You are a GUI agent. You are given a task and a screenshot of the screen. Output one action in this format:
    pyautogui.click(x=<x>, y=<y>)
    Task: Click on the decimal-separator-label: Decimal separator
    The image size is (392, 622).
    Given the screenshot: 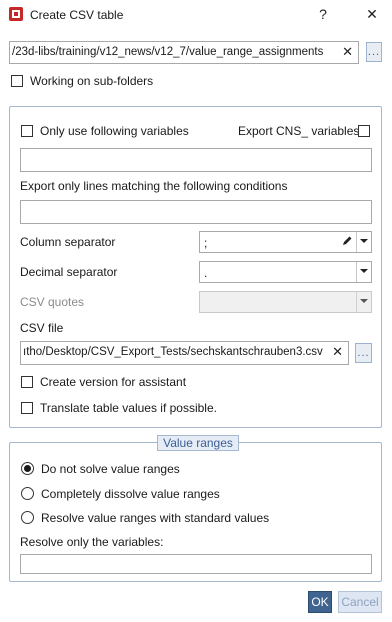 What is the action you would take?
    pyautogui.click(x=69, y=272)
    